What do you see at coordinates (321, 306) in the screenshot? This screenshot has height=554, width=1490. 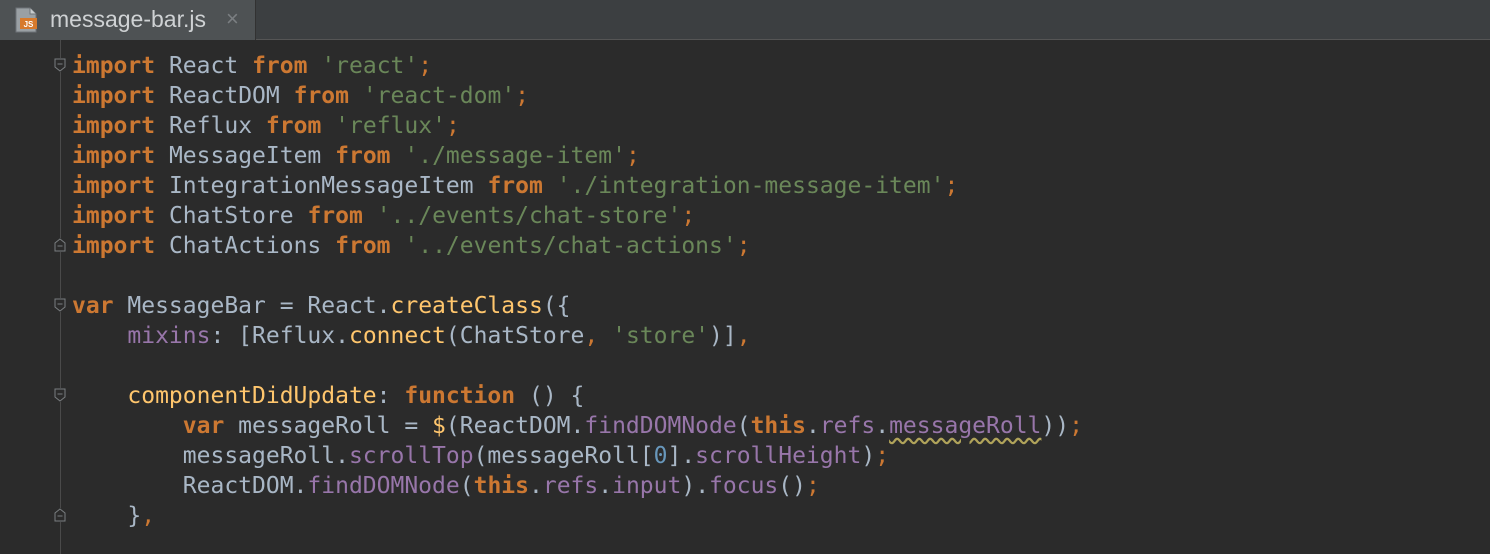 I see `code-line-9: var MessageBar = React.createClass({` at bounding box center [321, 306].